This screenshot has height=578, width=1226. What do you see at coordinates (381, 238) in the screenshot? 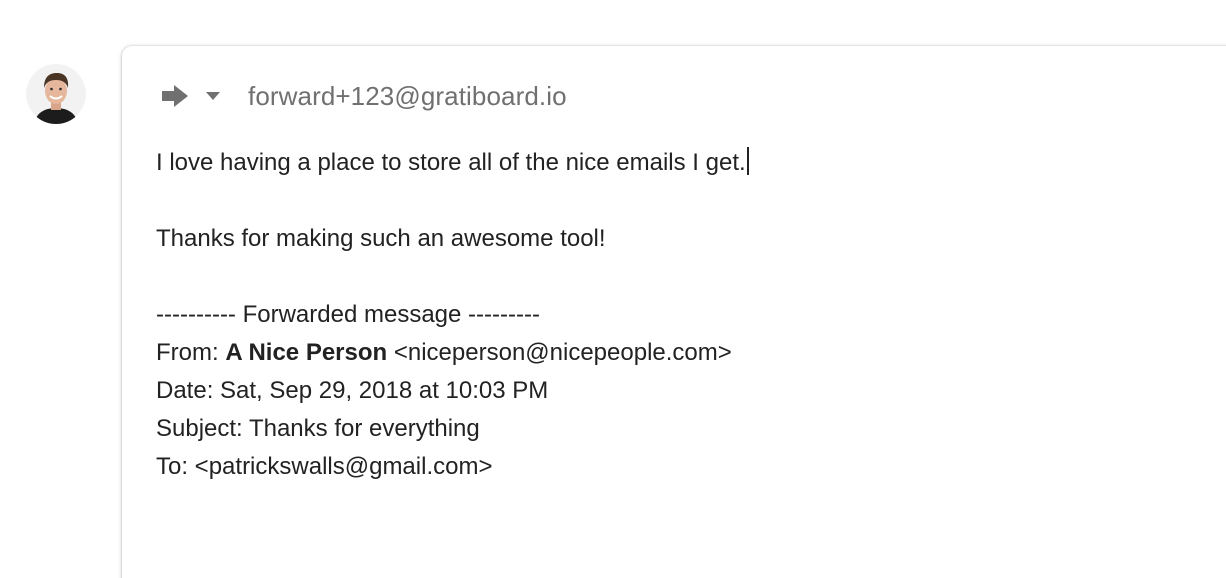
I see `body-line-2: Thanks for making such an awesome tool!` at bounding box center [381, 238].